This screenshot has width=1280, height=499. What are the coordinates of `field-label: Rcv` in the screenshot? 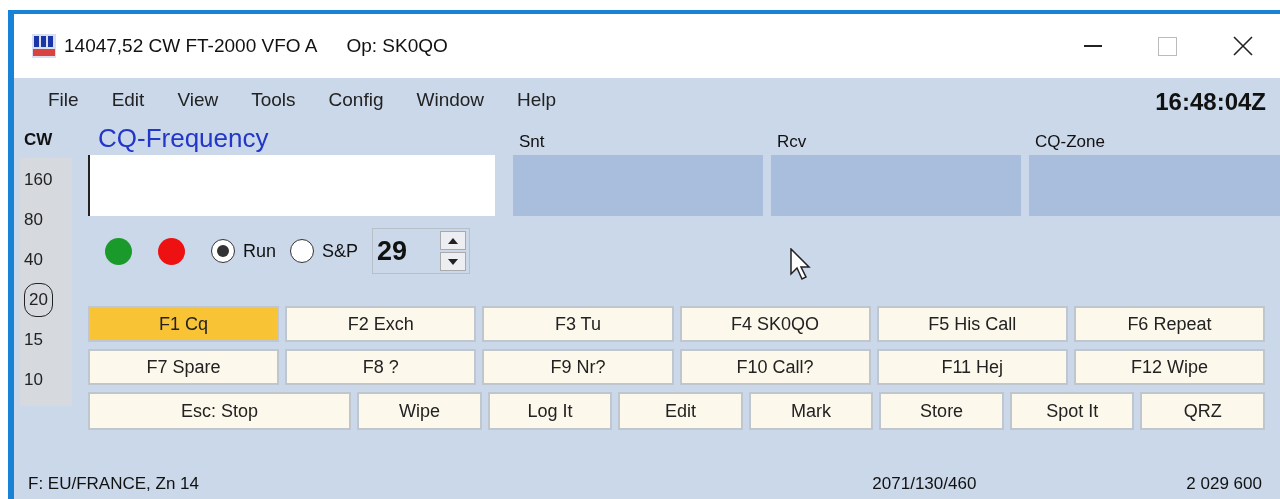 It's located at (792, 142).